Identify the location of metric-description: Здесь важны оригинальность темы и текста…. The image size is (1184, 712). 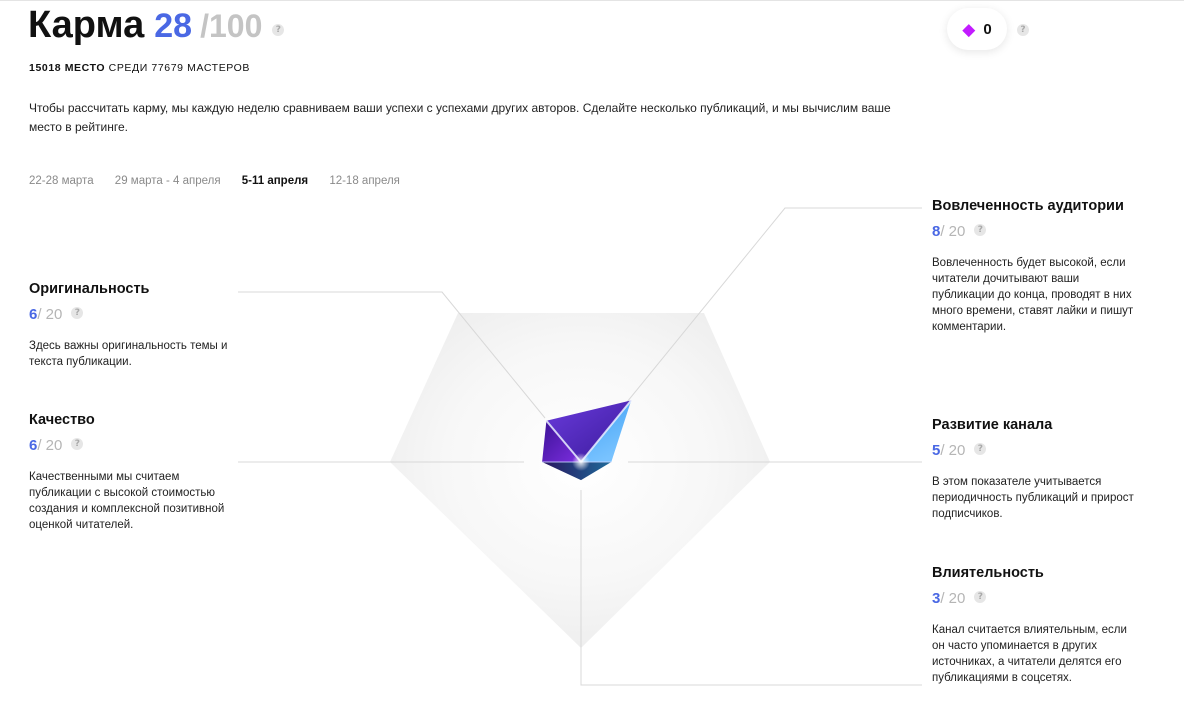
(128, 354).